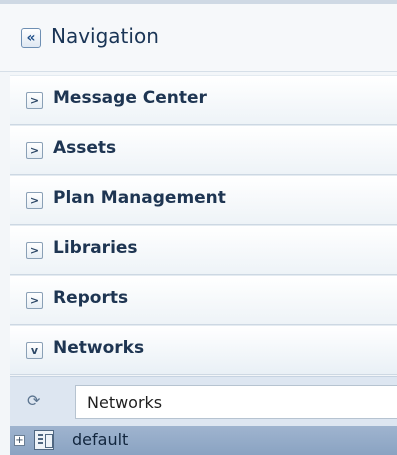  Describe the element at coordinates (203, 150) in the screenshot. I see `panel-assets: > Assets` at that location.